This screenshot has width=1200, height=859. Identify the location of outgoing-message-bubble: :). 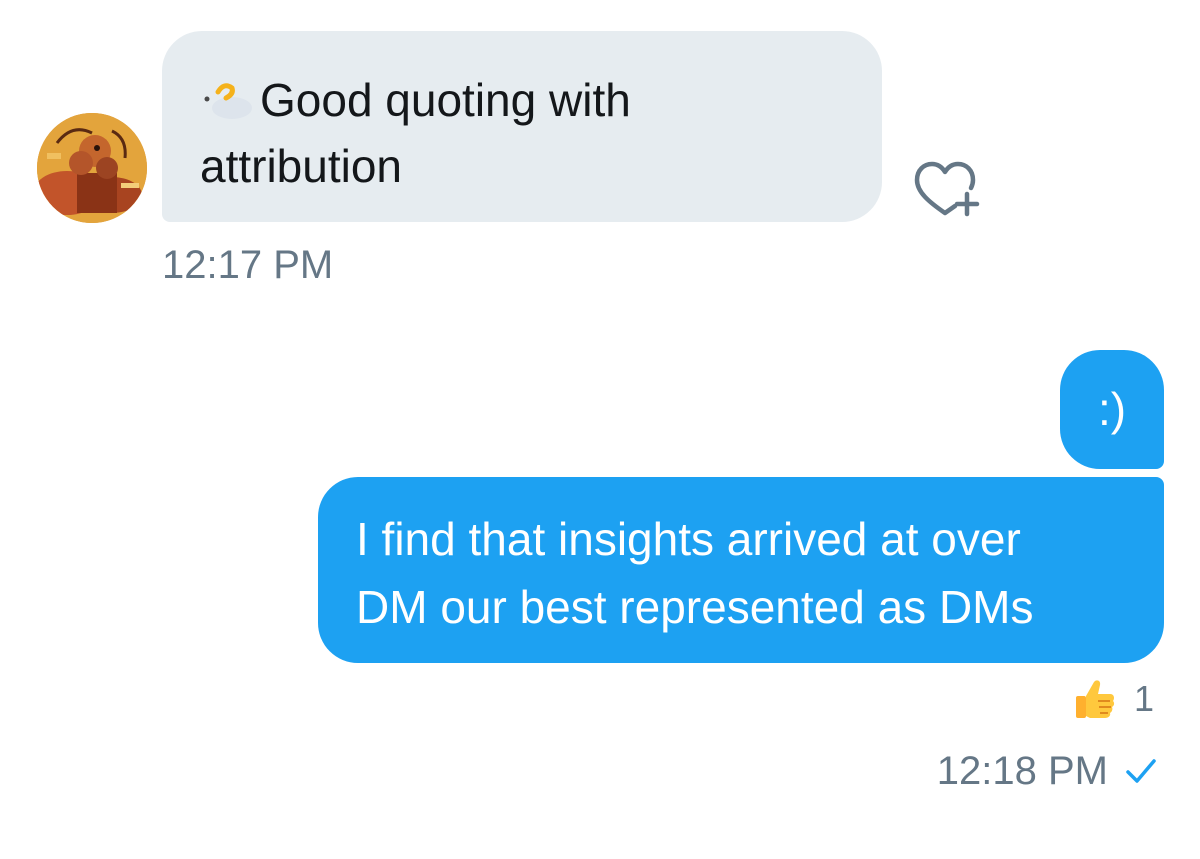
(1112, 409).